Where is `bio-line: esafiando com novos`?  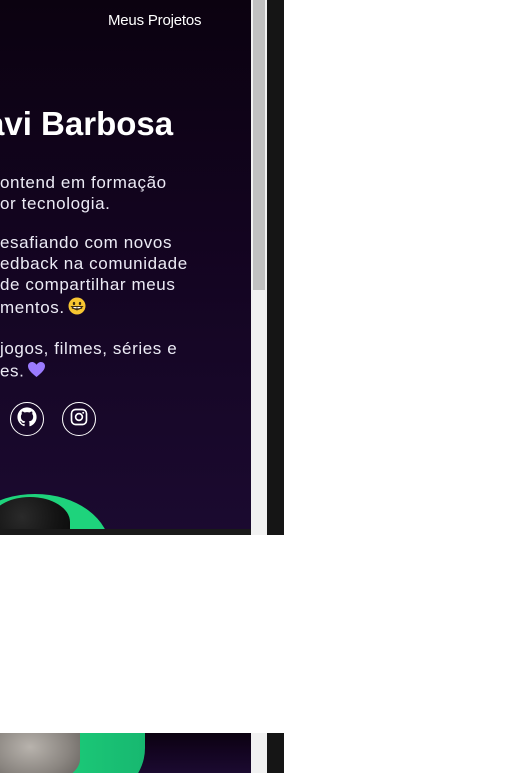 bio-line: esafiando com novos is located at coordinates (86, 242).